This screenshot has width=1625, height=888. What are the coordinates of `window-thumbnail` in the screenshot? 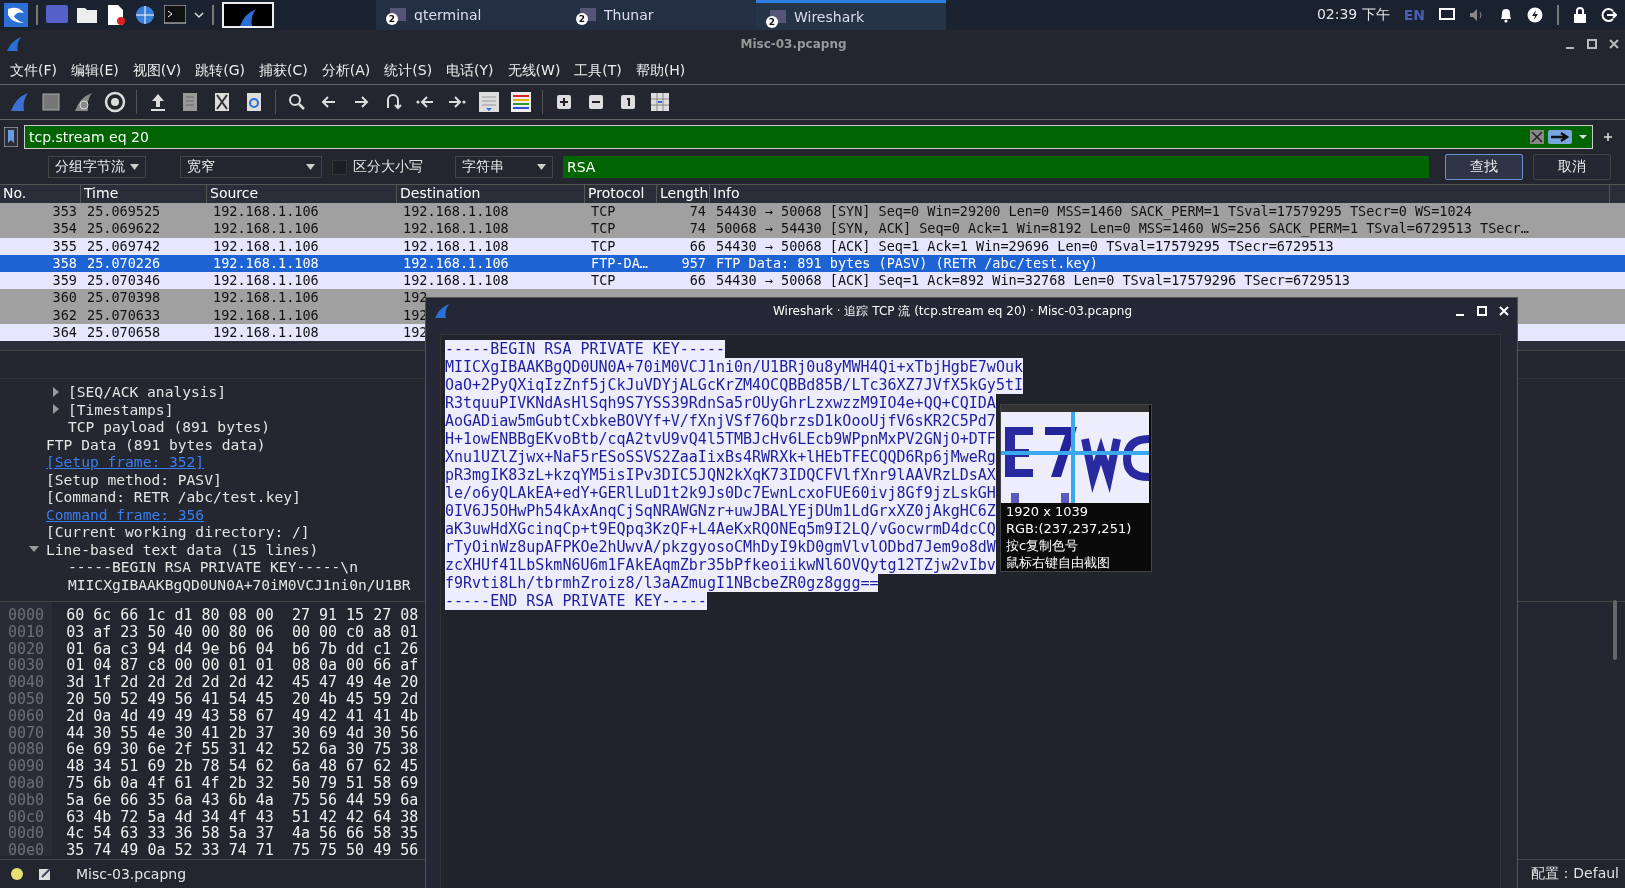 It's located at (248, 15).